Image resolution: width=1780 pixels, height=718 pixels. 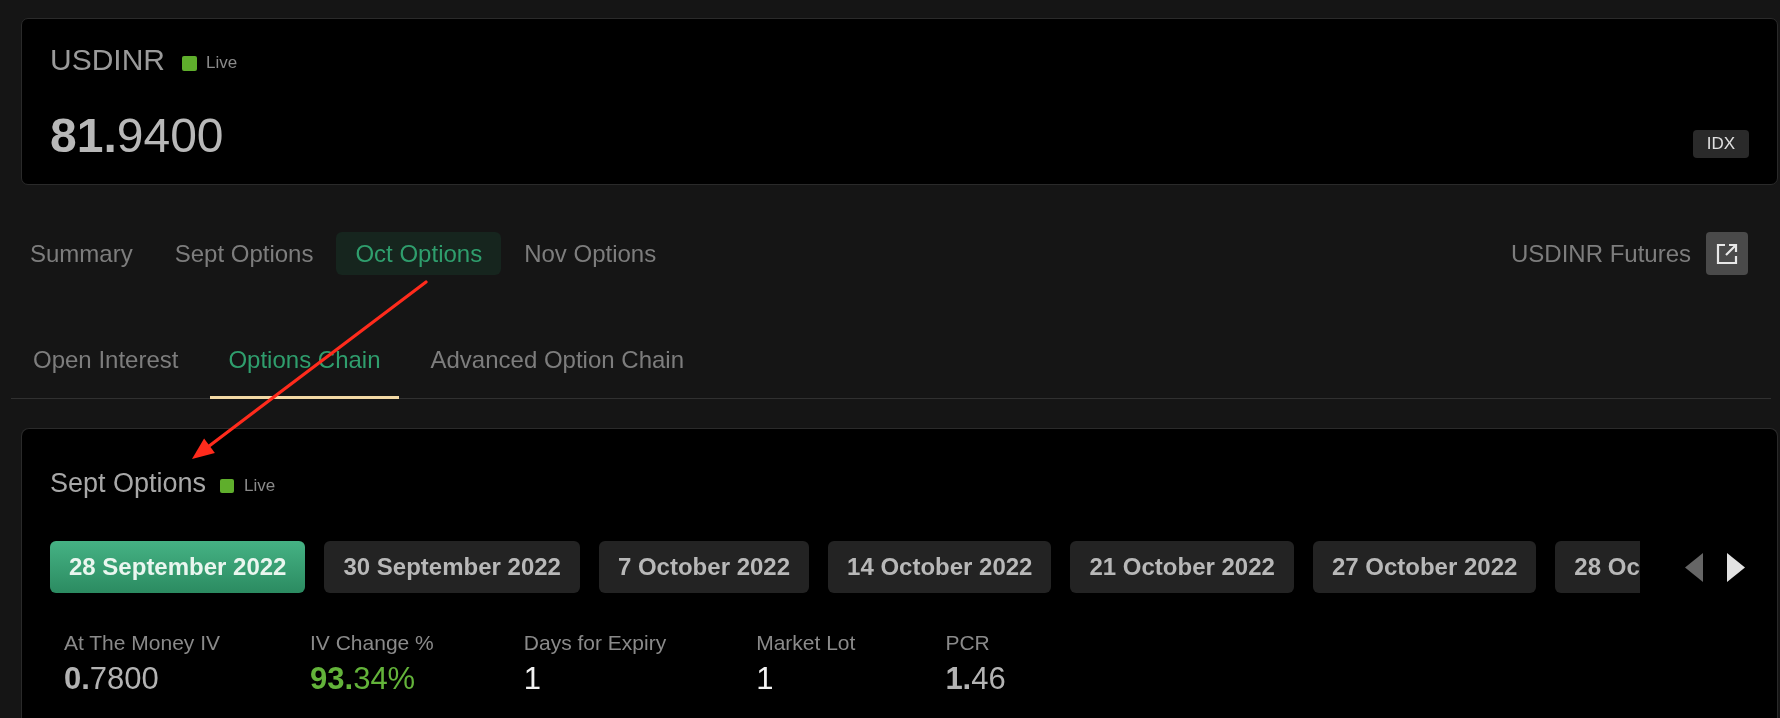 I want to click on expiry-date-button: 30 September 2022, so click(x=452, y=567).